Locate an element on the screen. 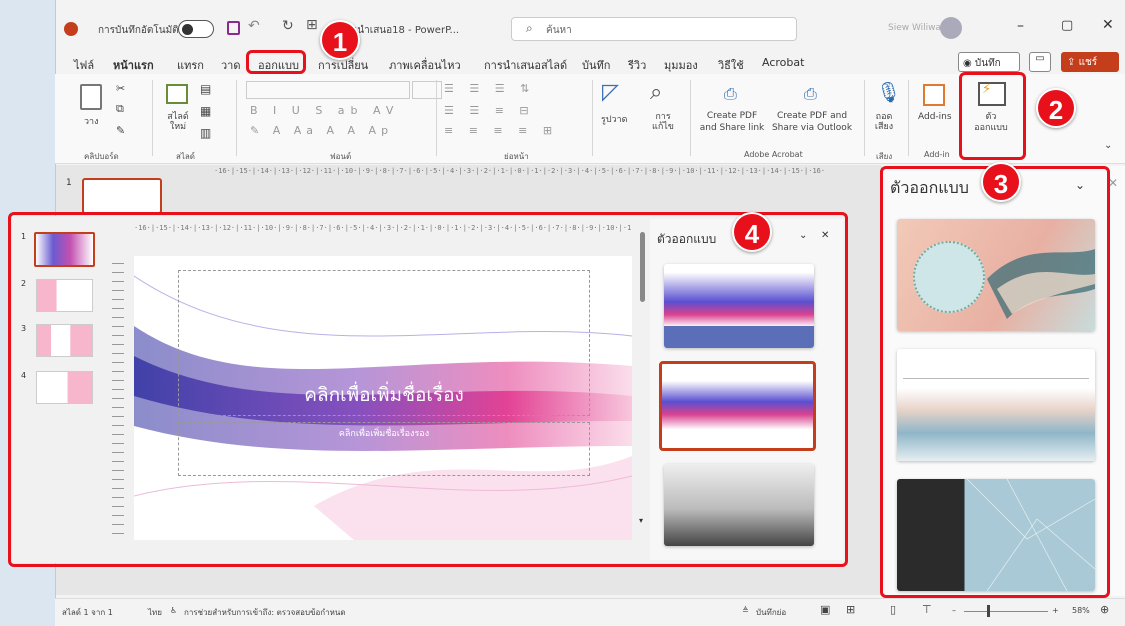 Image resolution: width=1125 pixels, height=626 pixels. section-icon: ▥ is located at coordinates (205, 133).